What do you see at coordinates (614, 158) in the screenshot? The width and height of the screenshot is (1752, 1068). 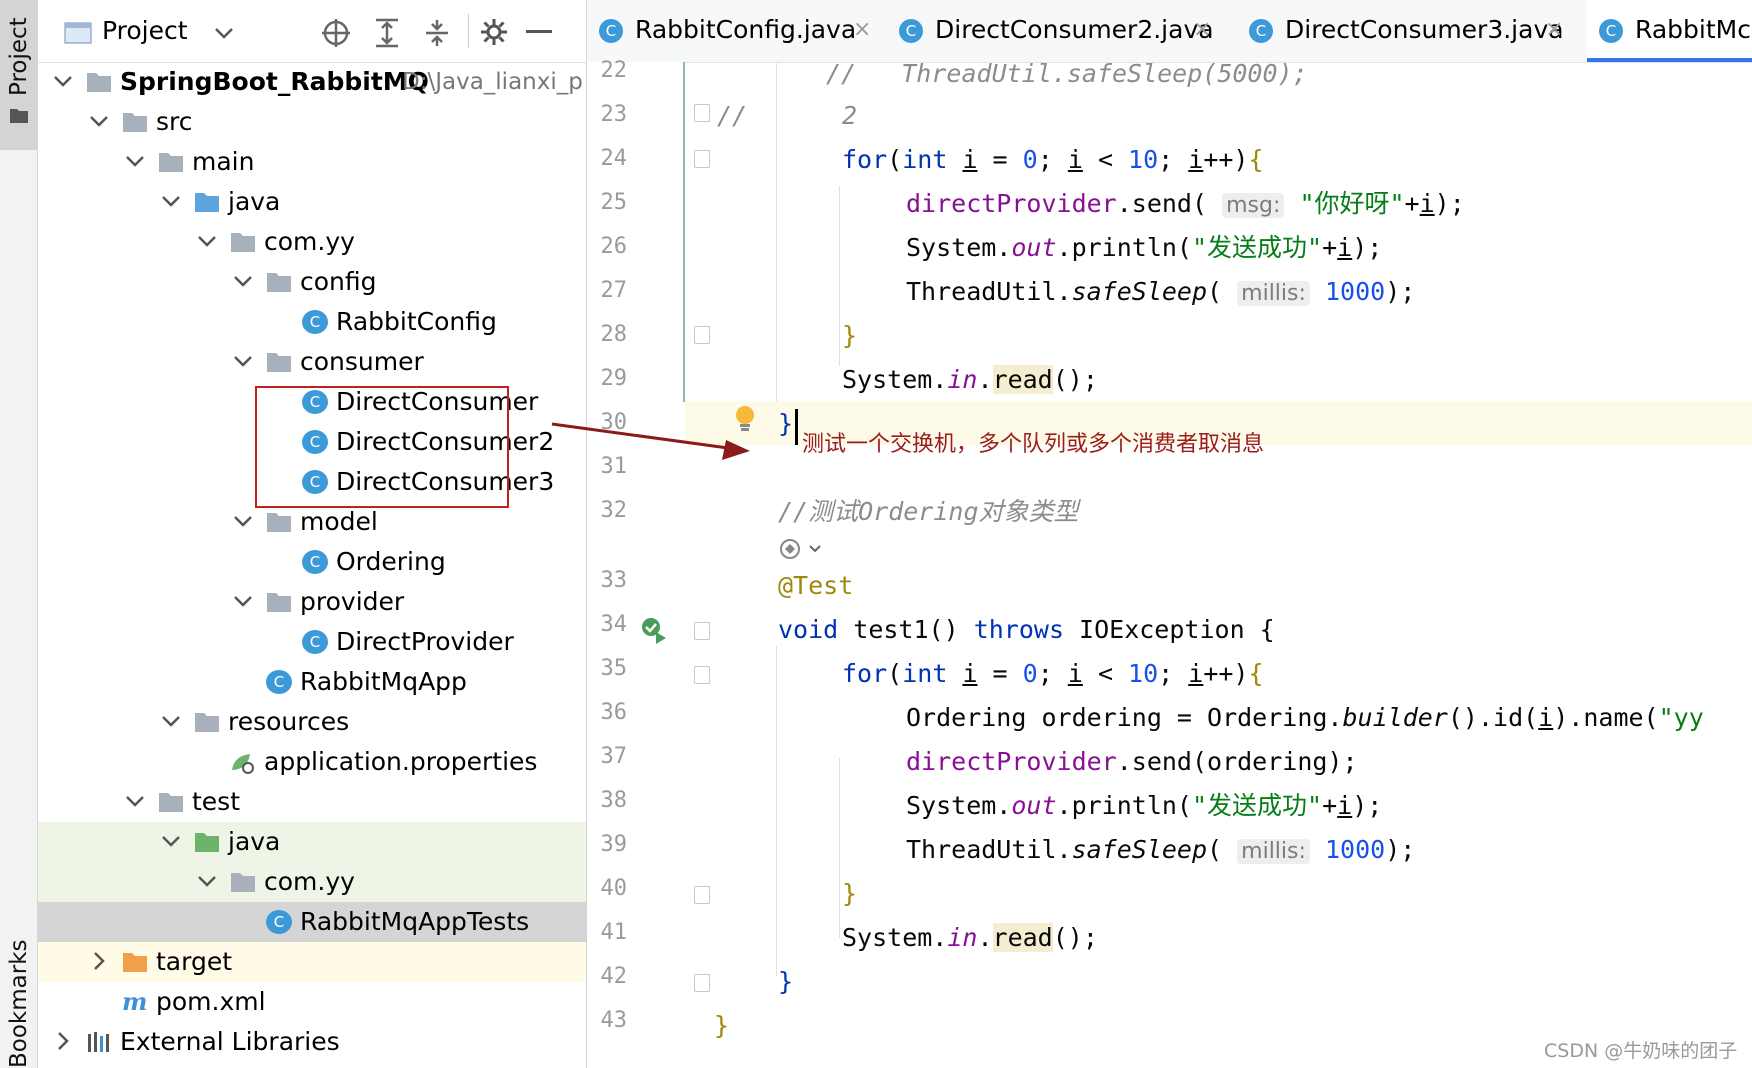 I see `line-number: 24` at bounding box center [614, 158].